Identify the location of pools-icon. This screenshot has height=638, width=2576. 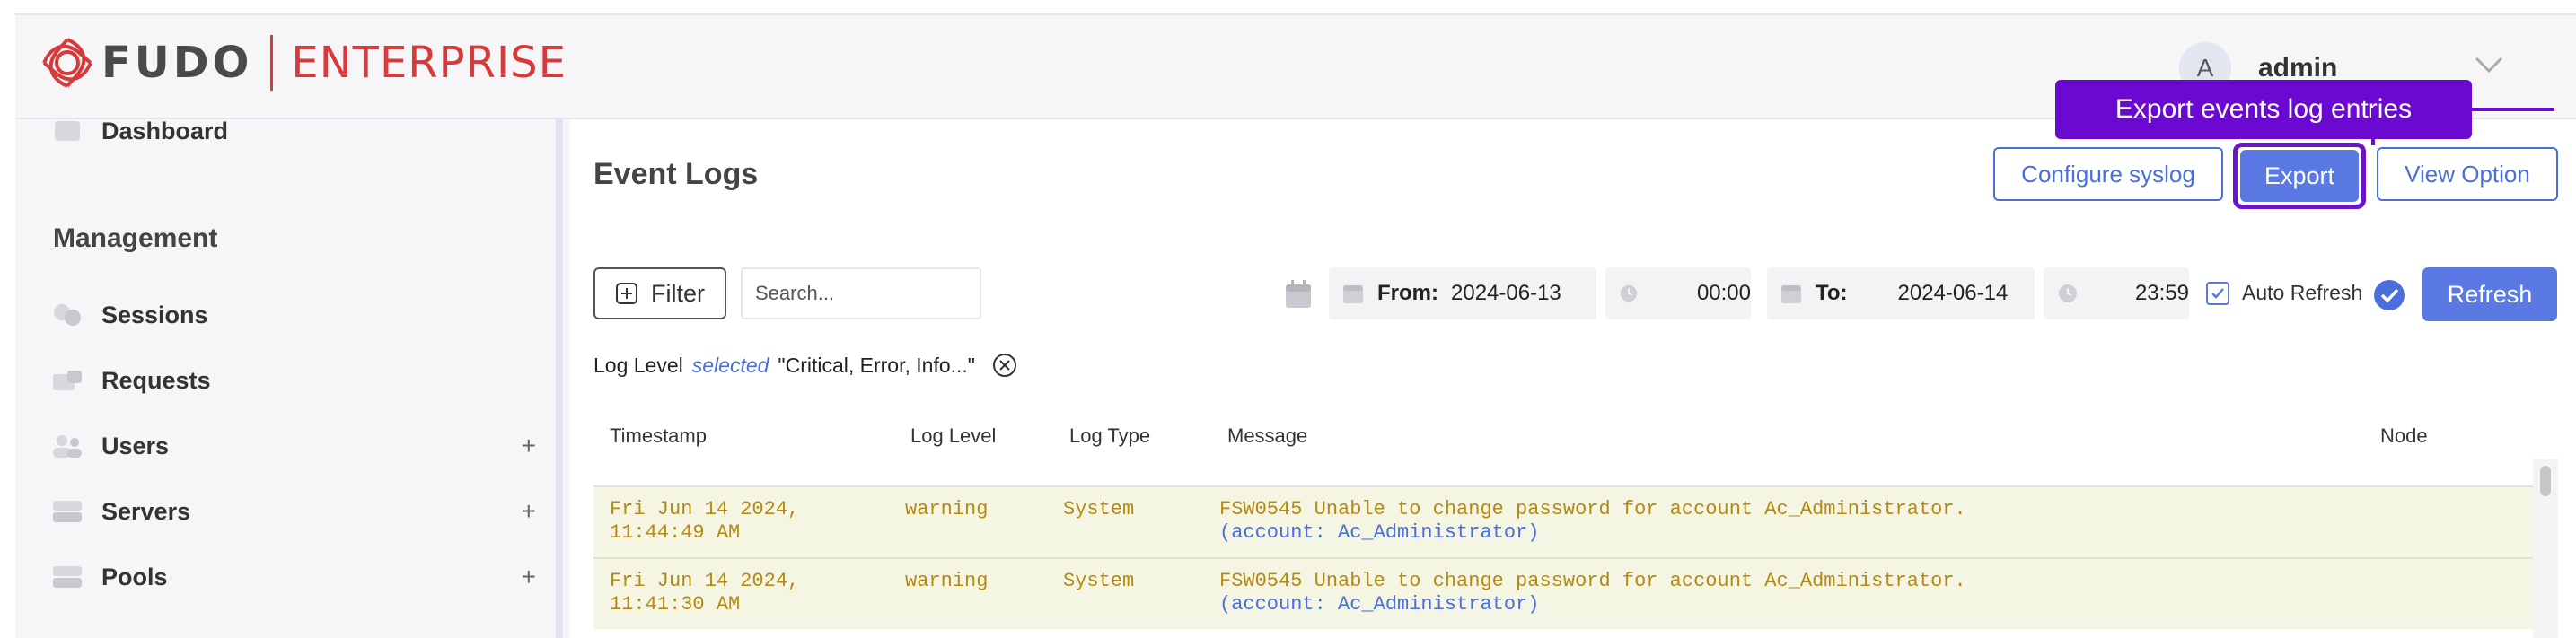
(67, 577).